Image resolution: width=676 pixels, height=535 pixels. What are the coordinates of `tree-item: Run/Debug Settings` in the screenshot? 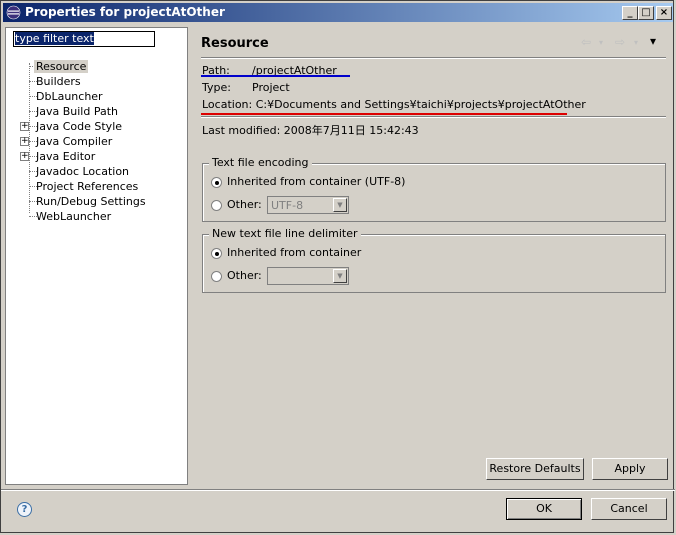 It's located at (91, 201).